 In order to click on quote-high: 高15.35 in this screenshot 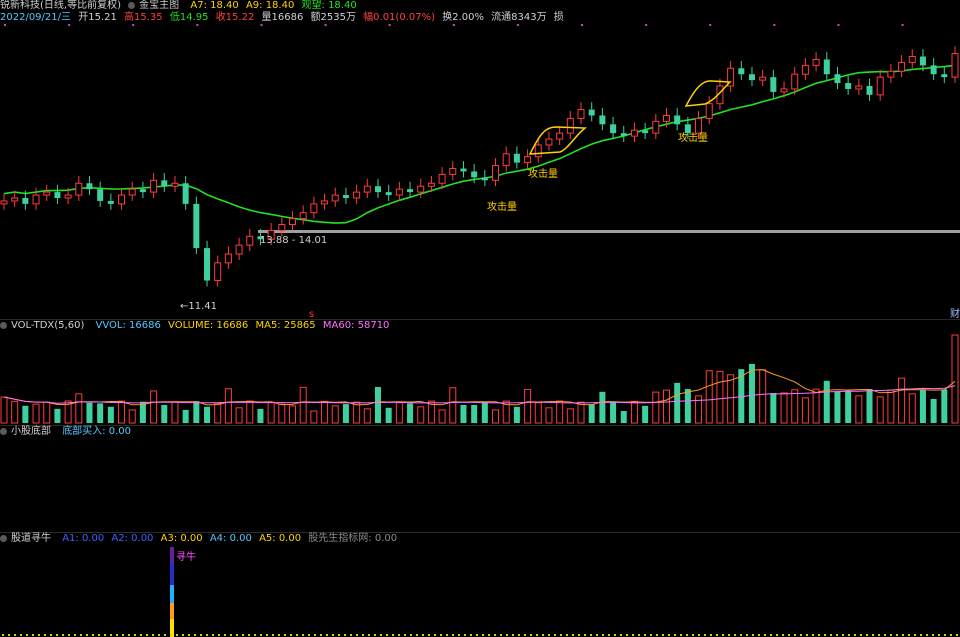, I will do `click(143, 17)`.